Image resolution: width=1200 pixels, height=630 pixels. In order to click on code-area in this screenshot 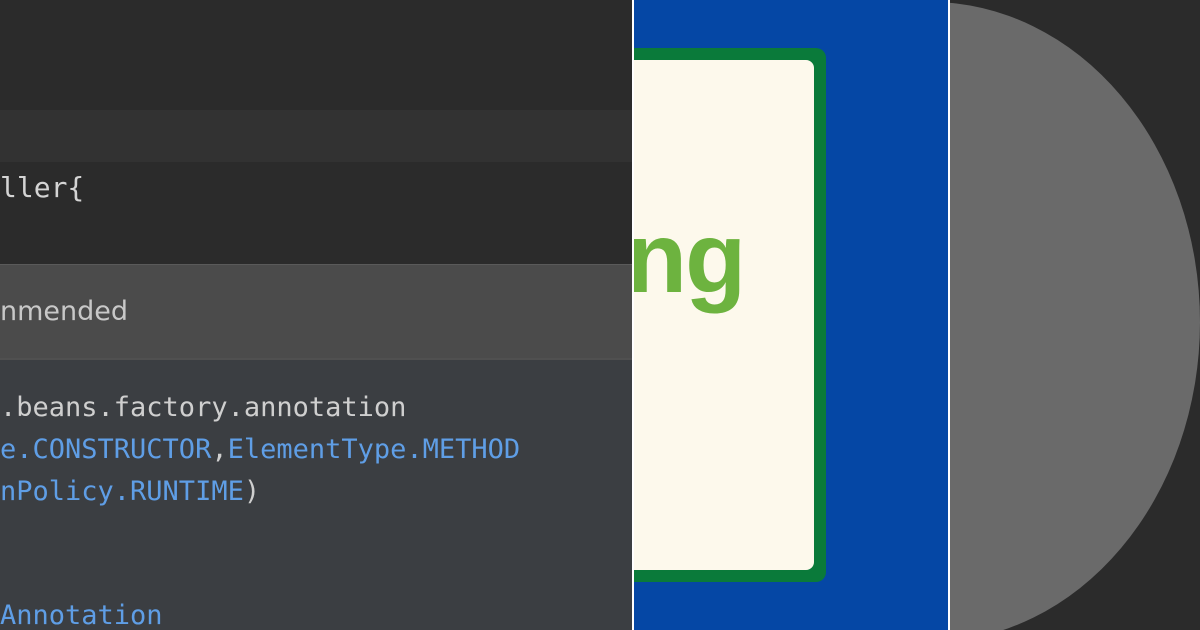, I will do `click(316, 213)`.